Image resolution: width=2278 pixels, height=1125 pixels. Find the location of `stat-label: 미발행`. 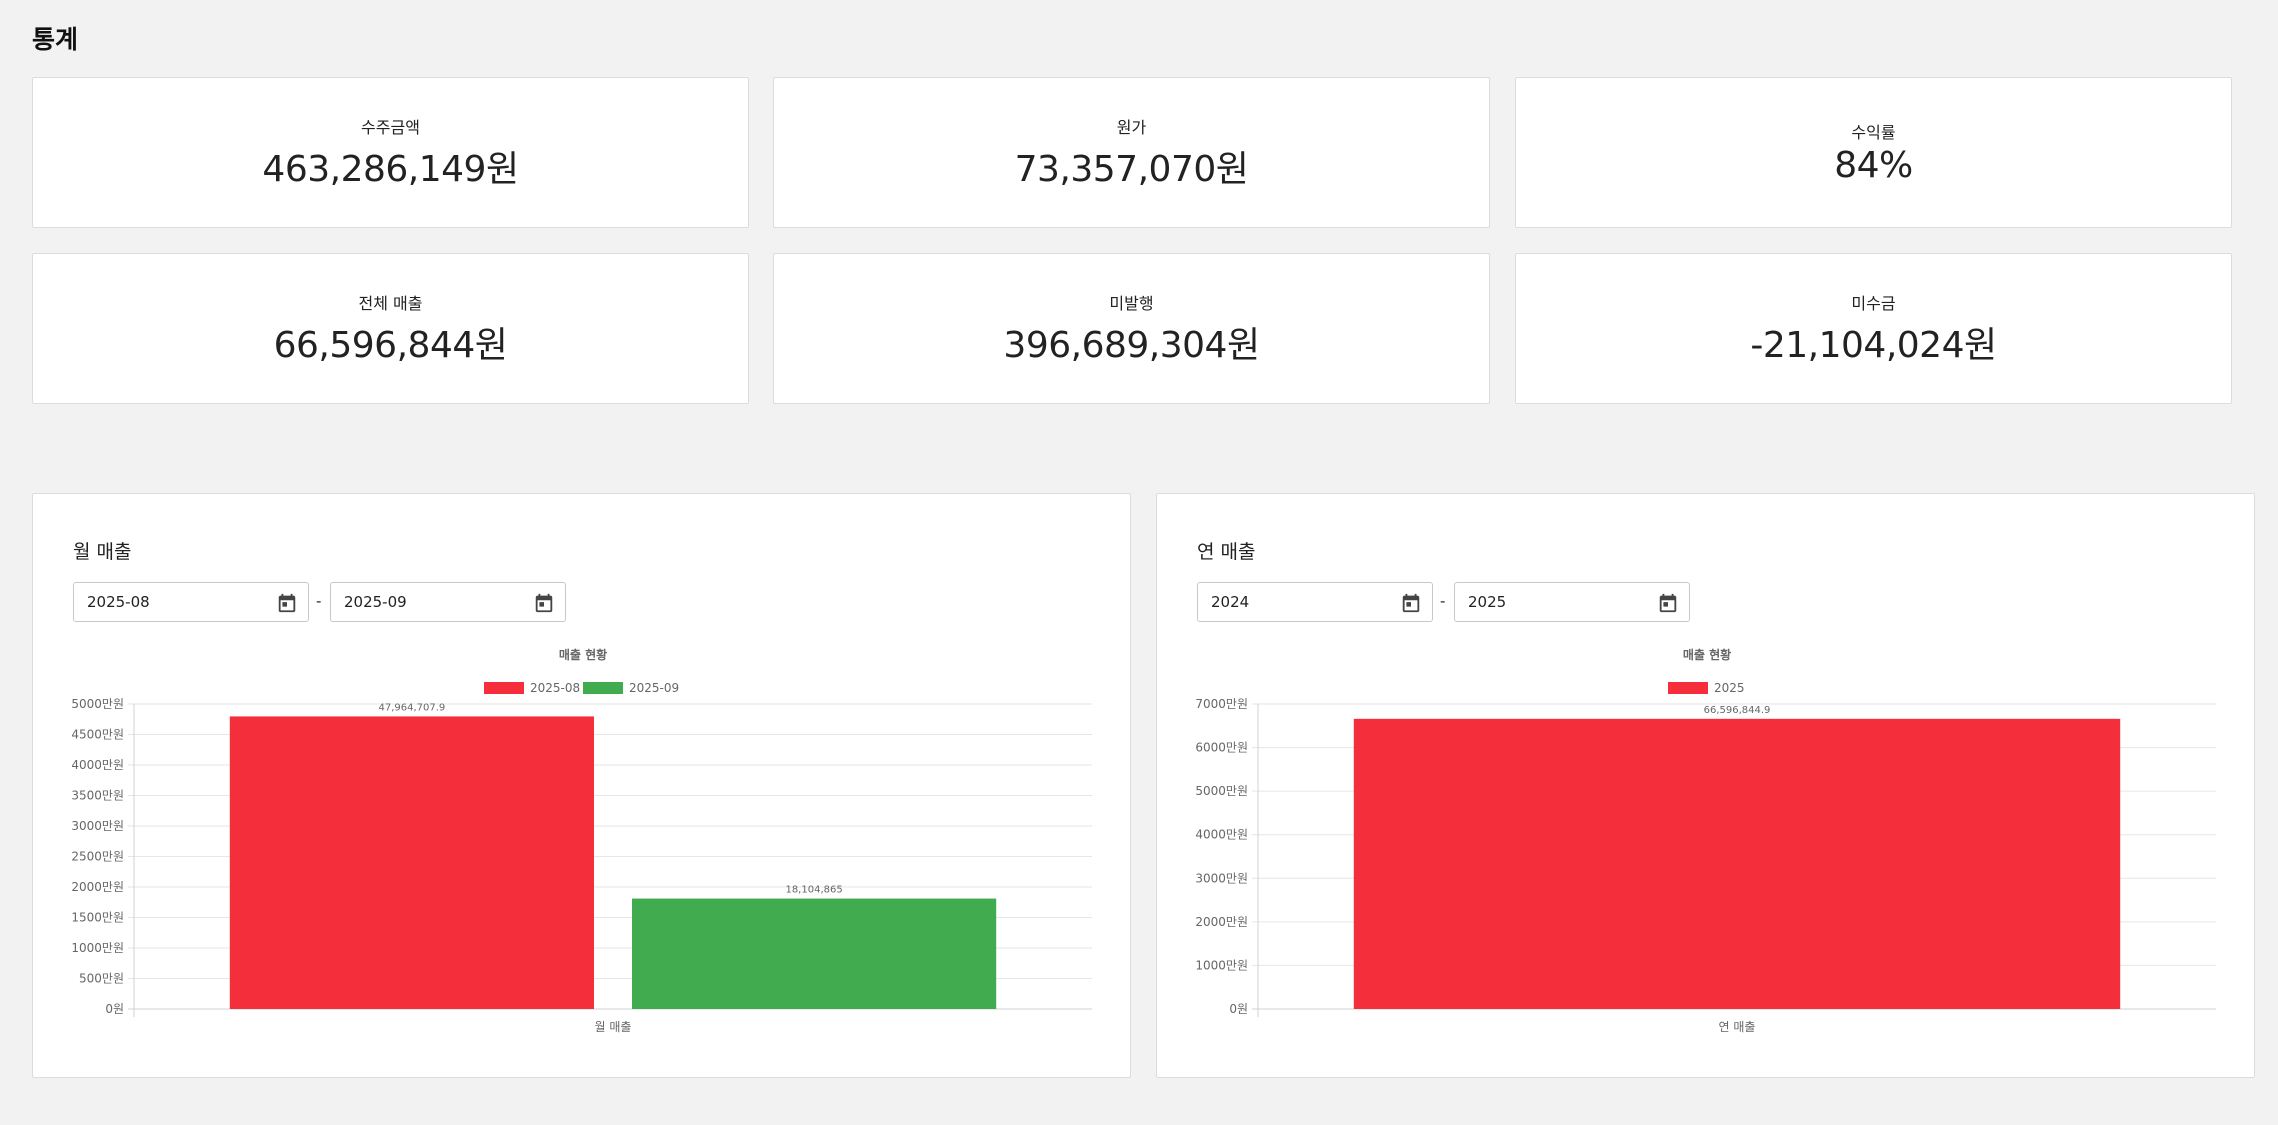

stat-label: 미발행 is located at coordinates (1131, 303).